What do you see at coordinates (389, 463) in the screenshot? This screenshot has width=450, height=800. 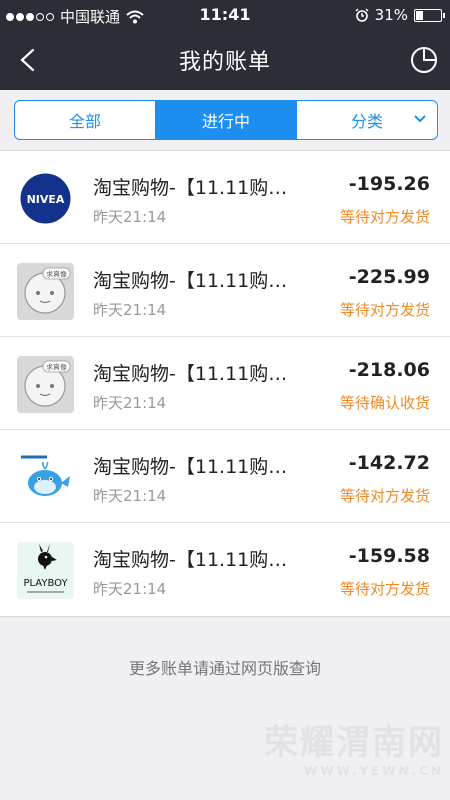 I see `bill-amount: -142.72` at bounding box center [389, 463].